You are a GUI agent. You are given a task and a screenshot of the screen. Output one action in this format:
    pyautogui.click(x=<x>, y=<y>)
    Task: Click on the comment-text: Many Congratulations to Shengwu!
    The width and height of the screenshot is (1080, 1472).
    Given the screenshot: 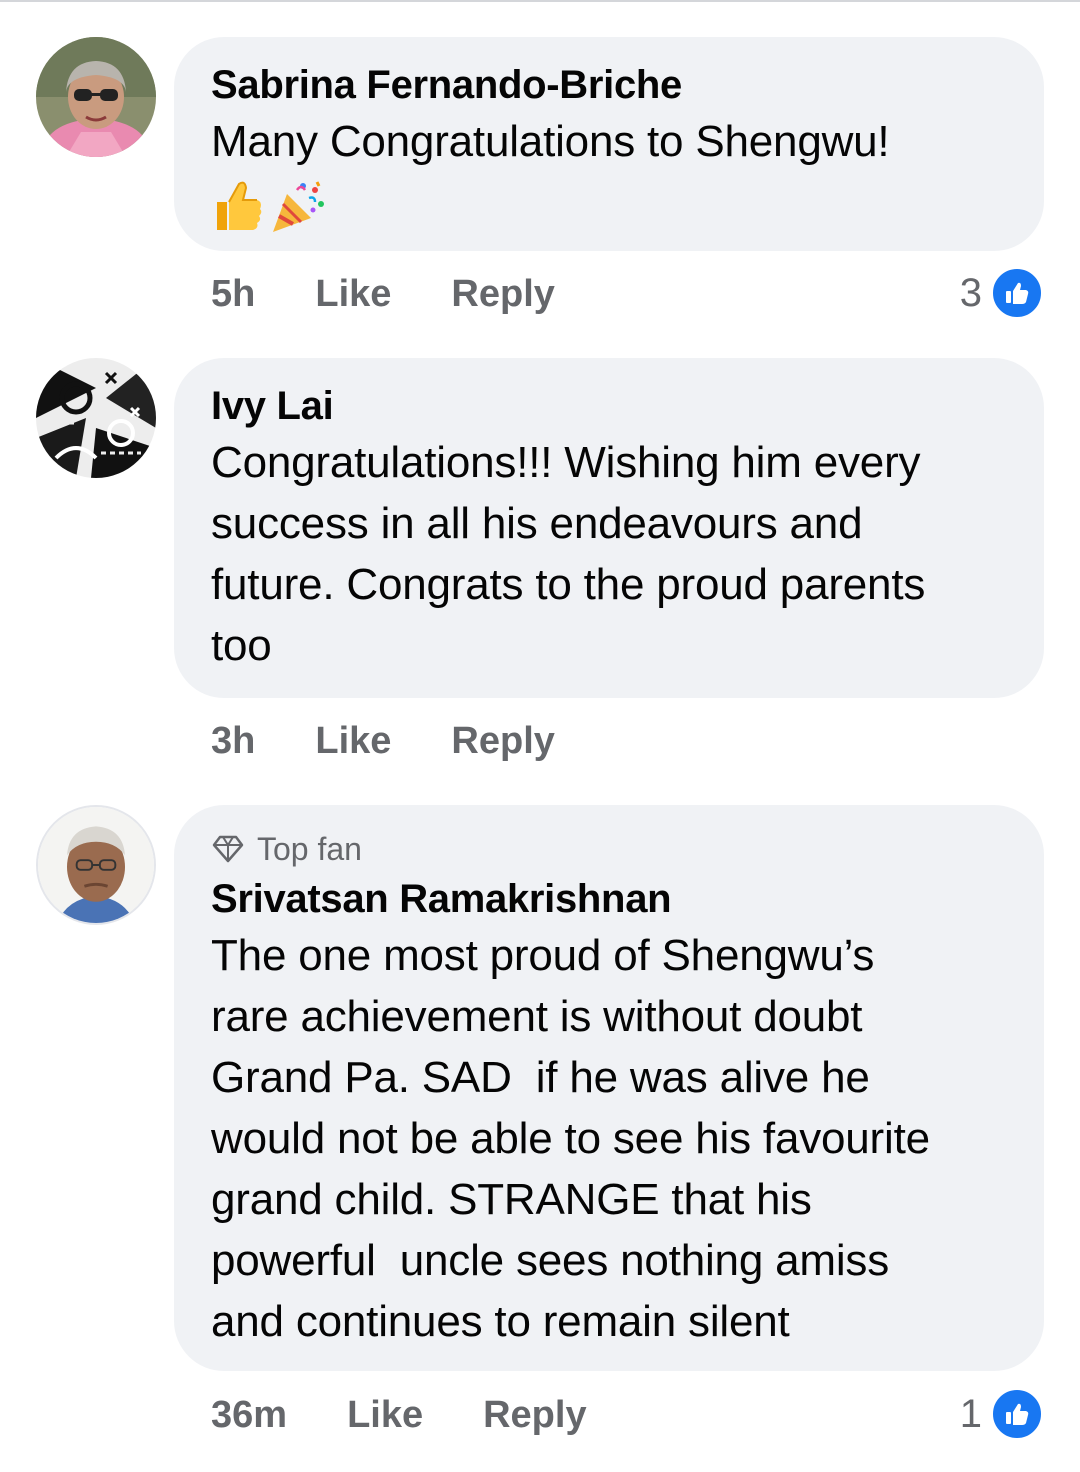 What is the action you would take?
    pyautogui.click(x=550, y=141)
    